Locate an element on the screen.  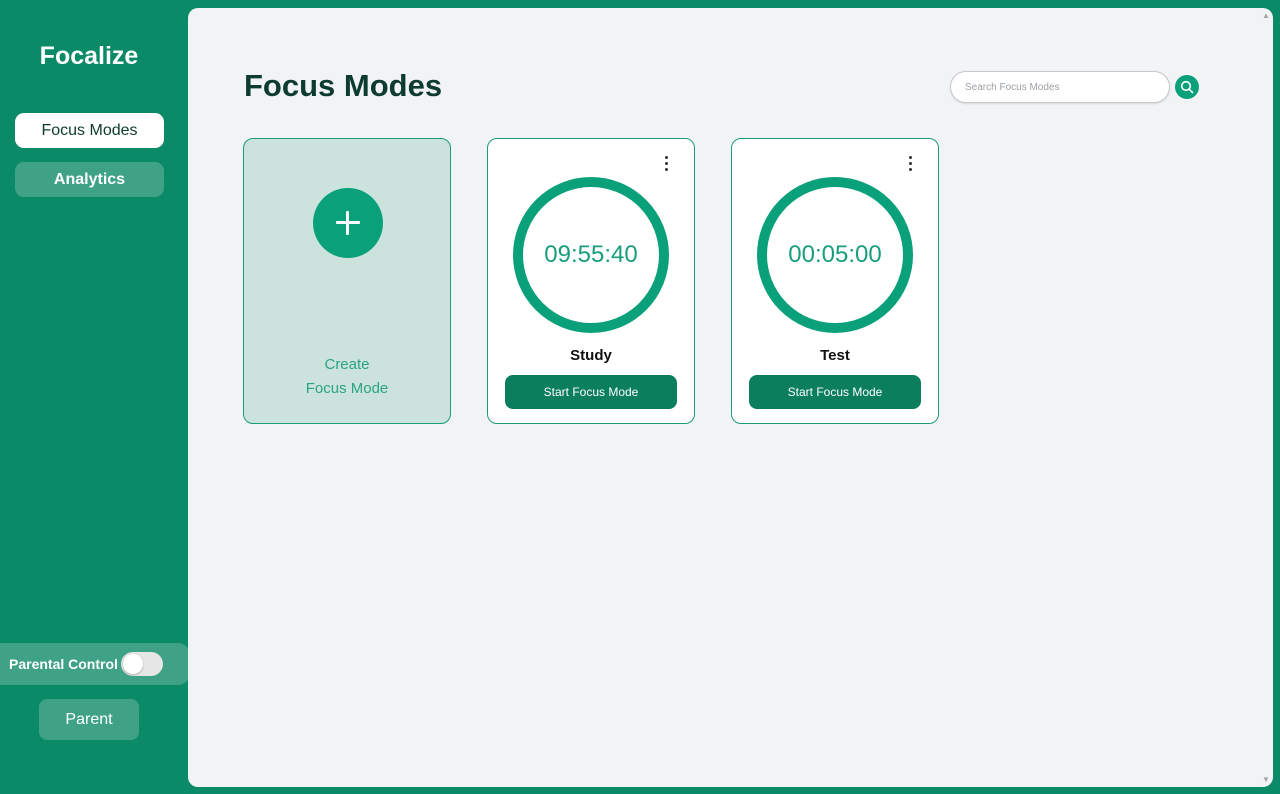
timer-display: 09:55:40 is located at coordinates (591, 254).